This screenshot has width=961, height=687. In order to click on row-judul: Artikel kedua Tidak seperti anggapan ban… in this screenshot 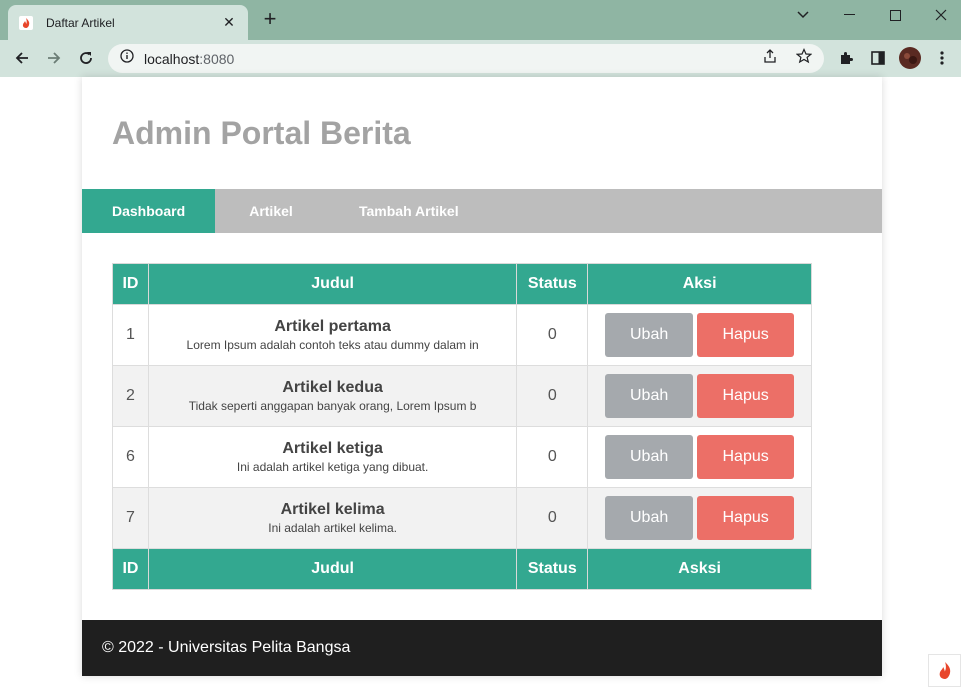, I will do `click(332, 396)`.